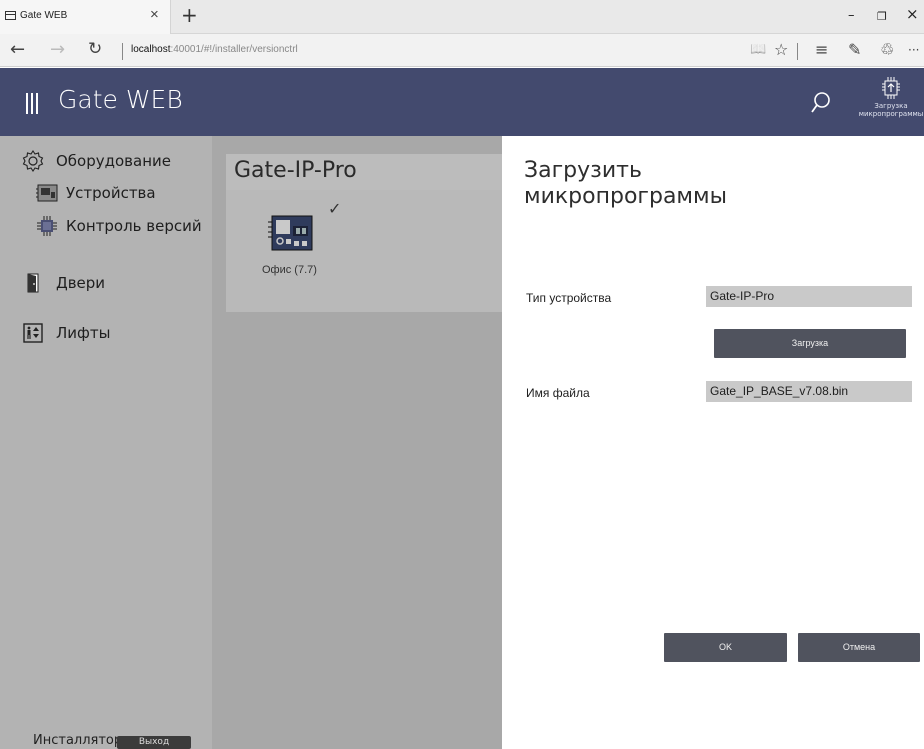 This screenshot has height=749, width=924. Describe the element at coordinates (569, 298) in the screenshot. I see `device-type-label: Тип устройства` at that location.